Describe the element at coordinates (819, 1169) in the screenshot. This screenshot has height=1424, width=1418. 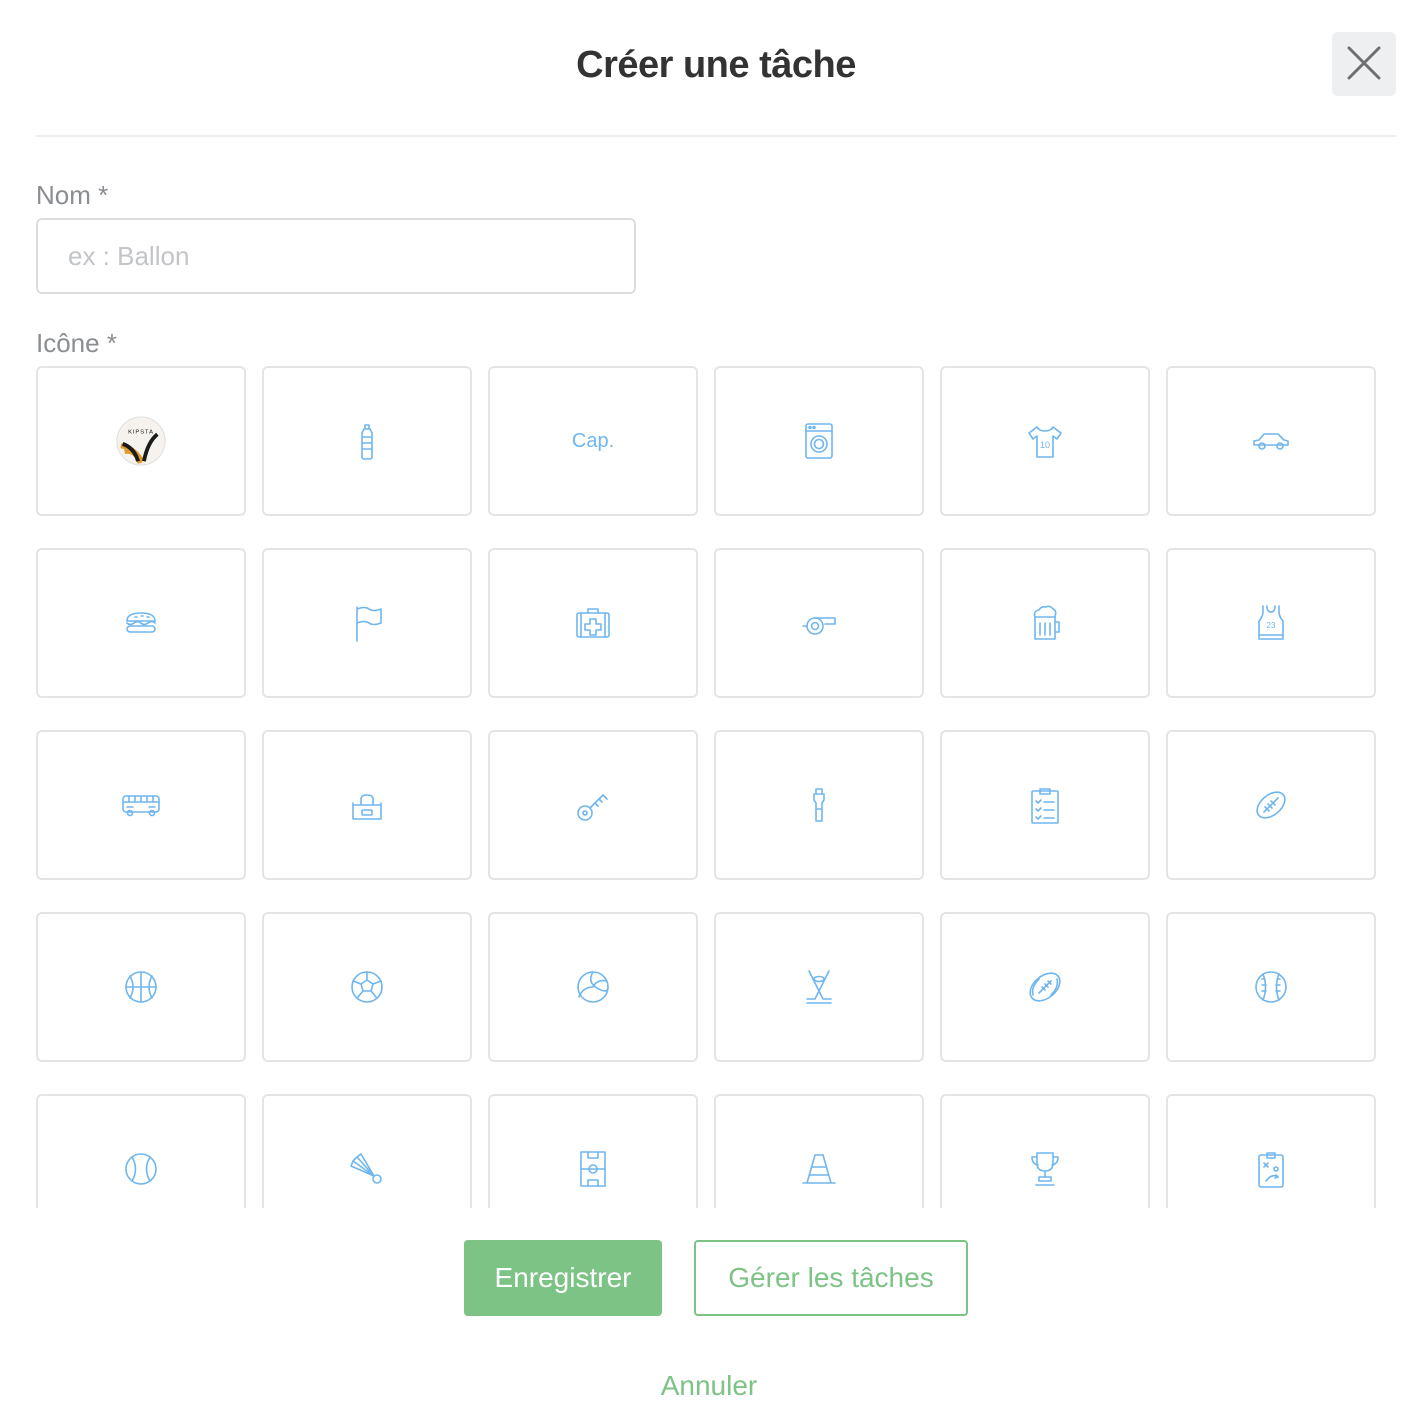
I see `cone-icon` at that location.